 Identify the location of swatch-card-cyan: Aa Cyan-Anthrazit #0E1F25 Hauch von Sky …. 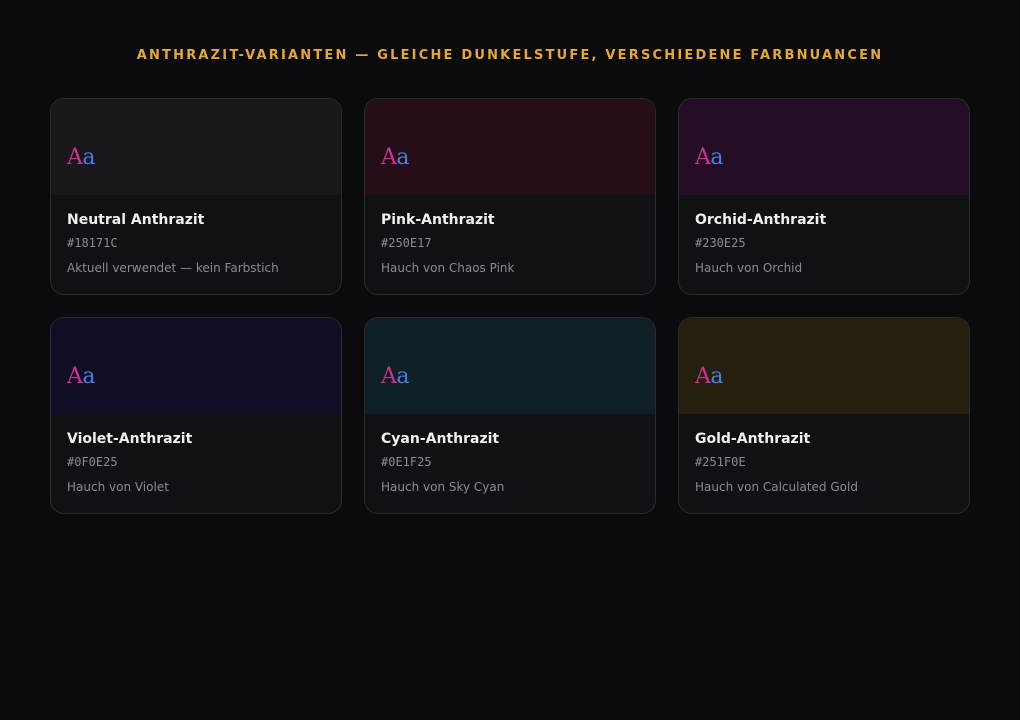
(510, 415).